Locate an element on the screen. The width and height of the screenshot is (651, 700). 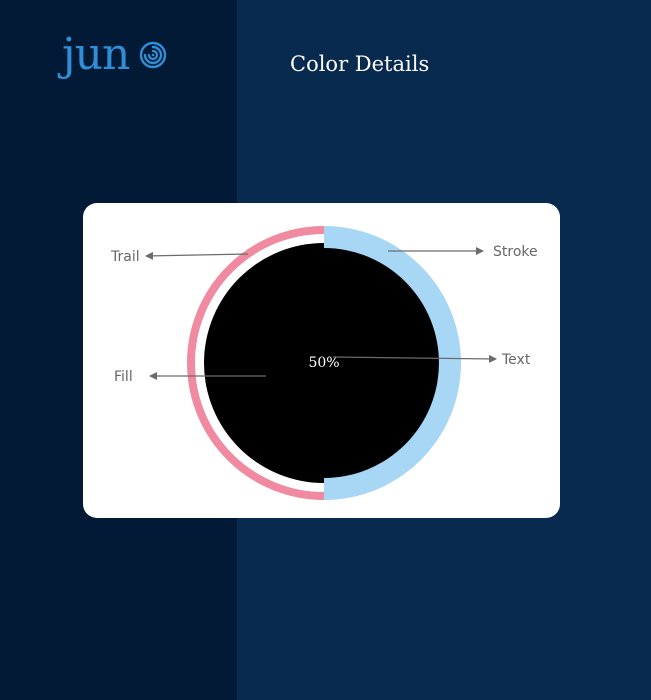
spiral-icon is located at coordinates (153, 55).